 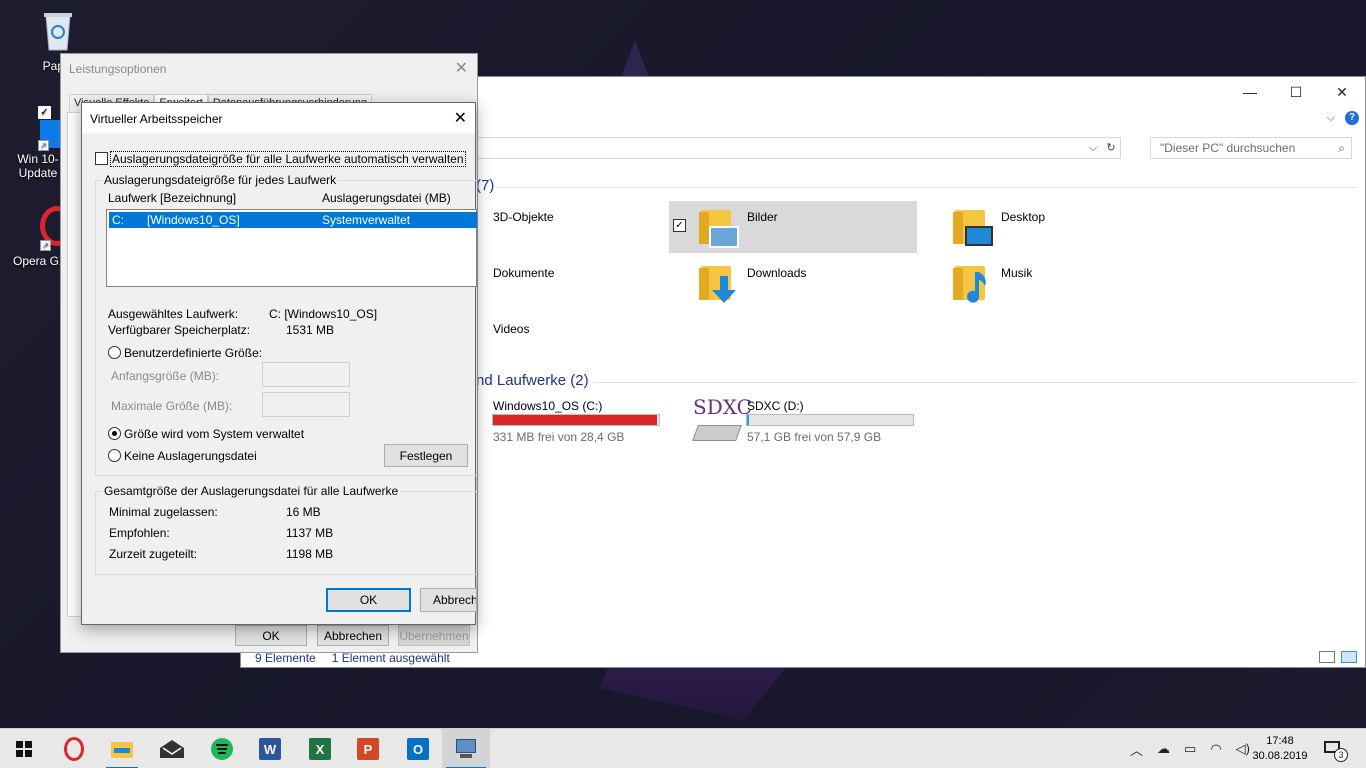 What do you see at coordinates (796, 148) in the screenshot?
I see `address-bar: ⌵ ↻` at bounding box center [796, 148].